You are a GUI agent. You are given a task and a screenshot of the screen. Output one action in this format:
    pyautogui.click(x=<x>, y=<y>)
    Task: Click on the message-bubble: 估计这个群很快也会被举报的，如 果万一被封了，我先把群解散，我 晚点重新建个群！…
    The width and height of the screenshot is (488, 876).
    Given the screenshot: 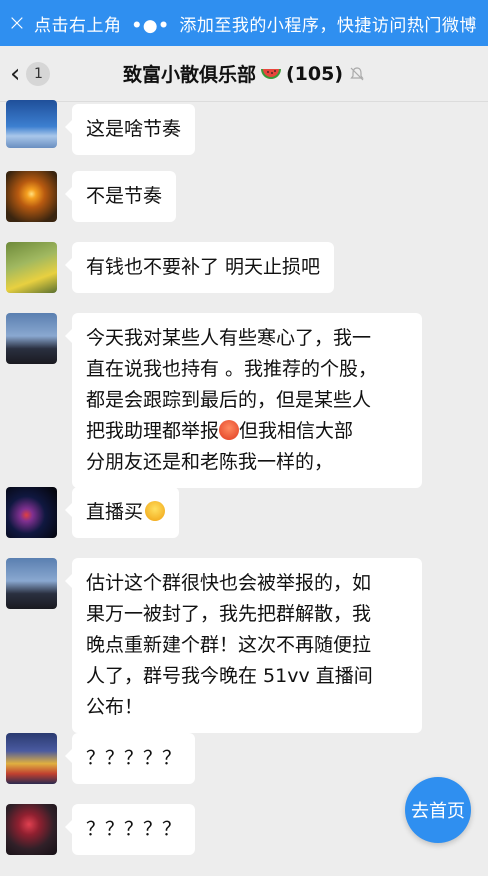 What is the action you would take?
    pyautogui.click(x=243, y=645)
    